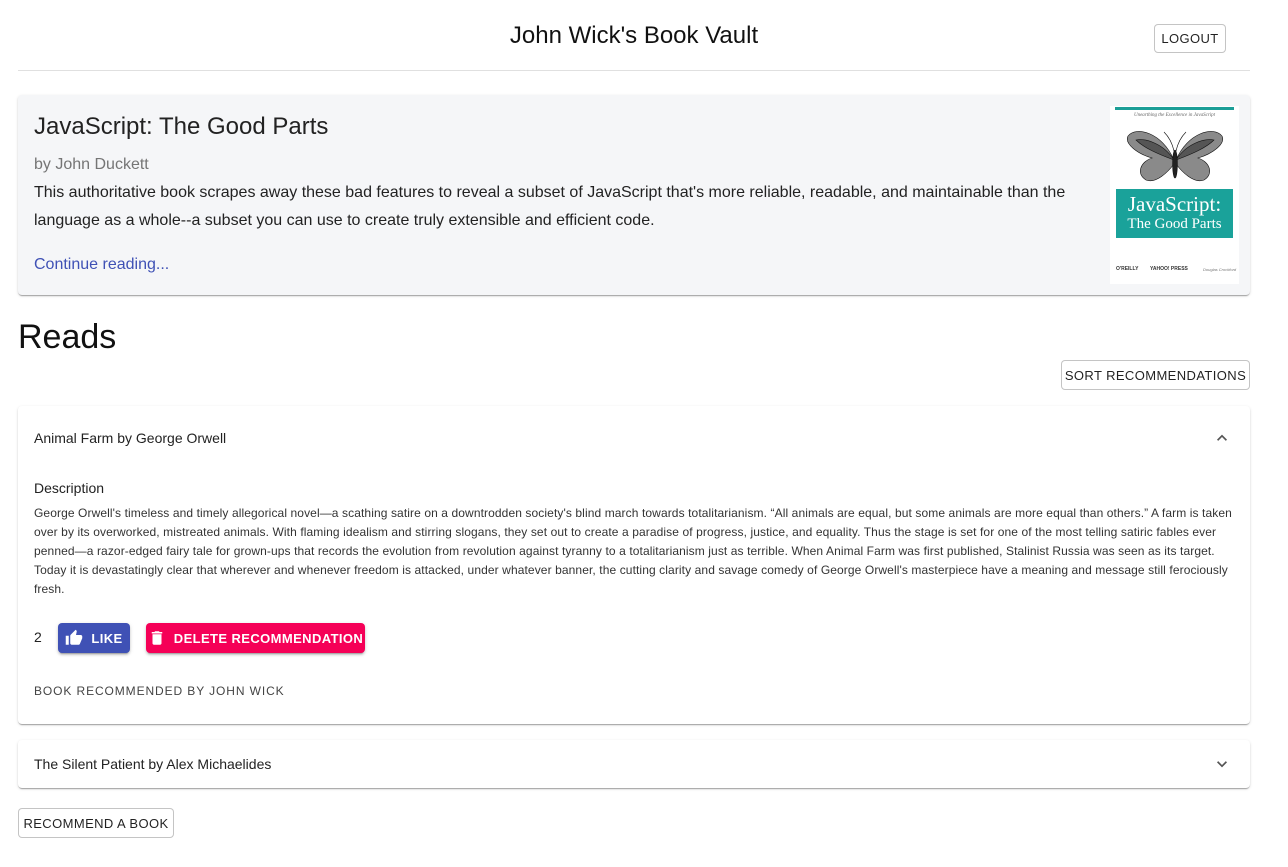 The width and height of the screenshot is (1288, 867). Describe the element at coordinates (1222, 764) in the screenshot. I see `chevron-down-icon` at that location.